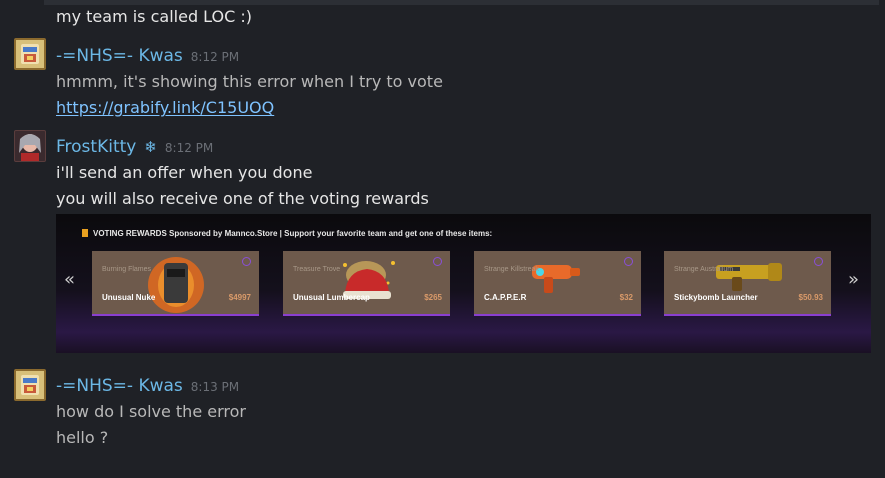 The image size is (885, 478). I want to click on message-header: -=NHS=- Kwas 8:12 PM, so click(147, 56).